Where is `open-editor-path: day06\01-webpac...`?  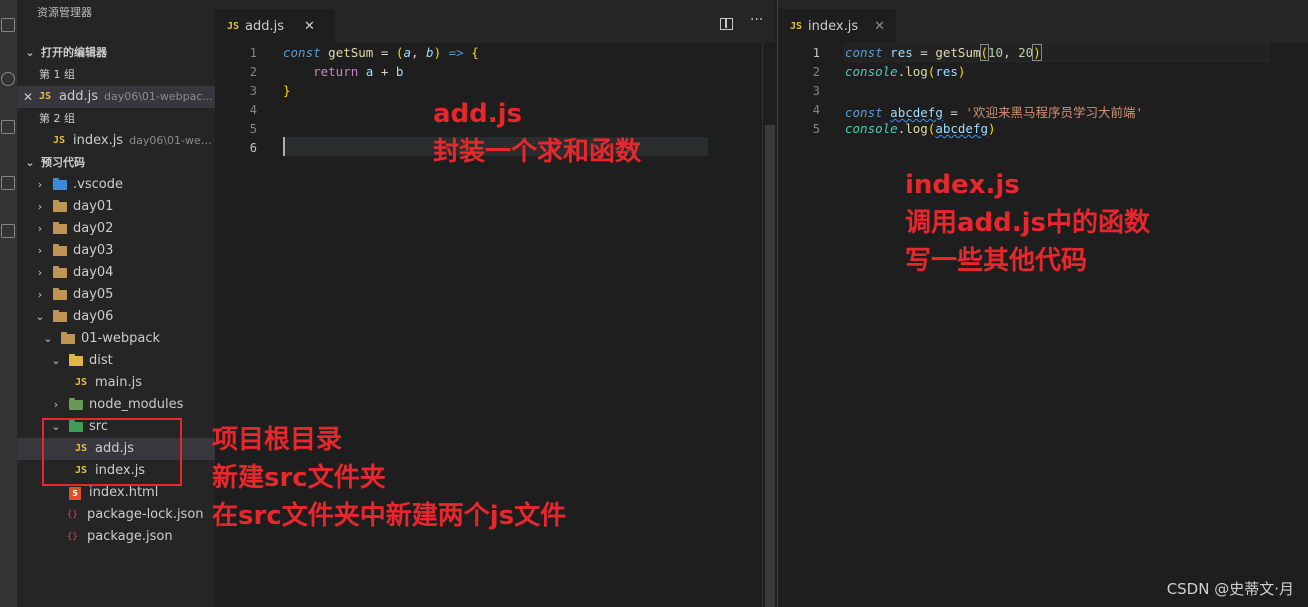
open-editor-path: day06\01-webpac... is located at coordinates (158, 96).